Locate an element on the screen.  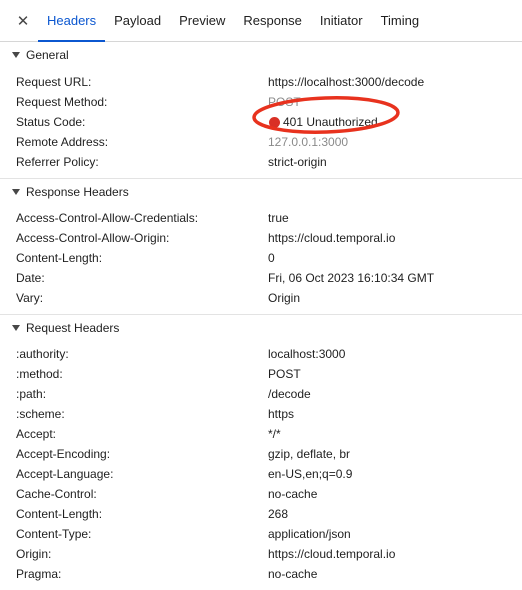
tab-headers: Headers is located at coordinates (72, 21).